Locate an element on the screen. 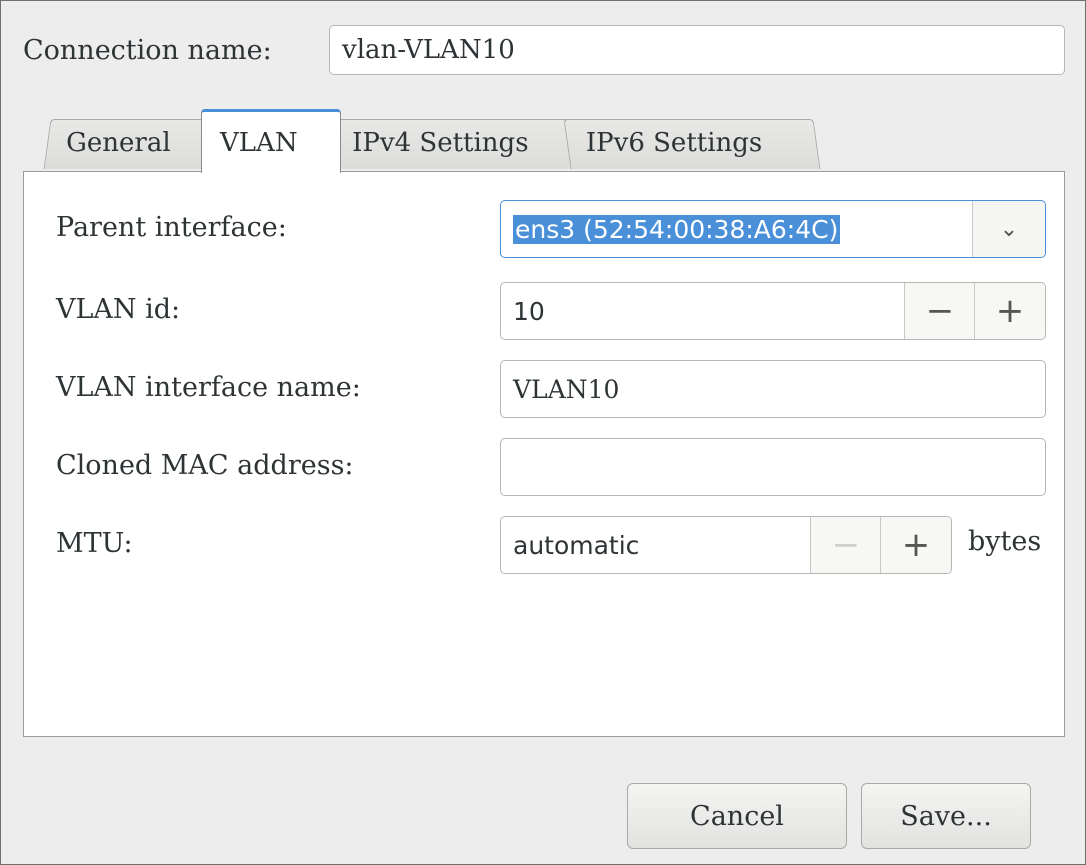 The height and width of the screenshot is (865, 1086). vlan-id-spinbutton: 10 − + is located at coordinates (773, 311).